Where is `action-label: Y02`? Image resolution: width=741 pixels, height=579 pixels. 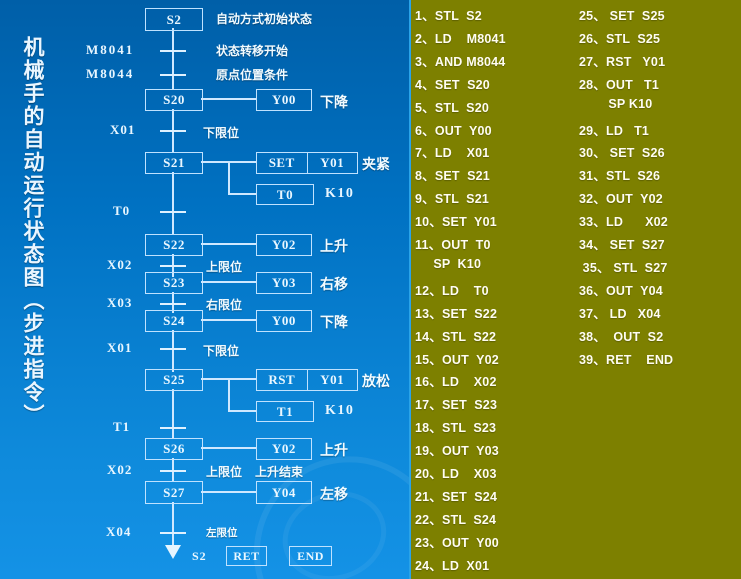 action-label: Y02 is located at coordinates (284, 448).